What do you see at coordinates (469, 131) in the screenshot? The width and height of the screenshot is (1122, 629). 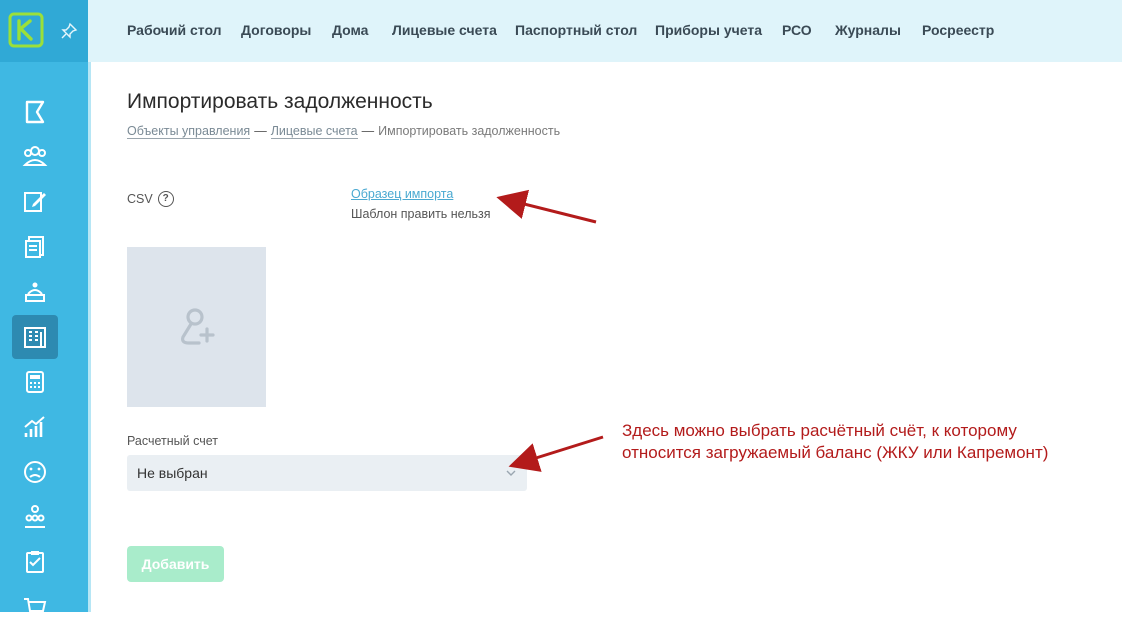 I see `breadcrumb-current: Импортировать задолженность` at bounding box center [469, 131].